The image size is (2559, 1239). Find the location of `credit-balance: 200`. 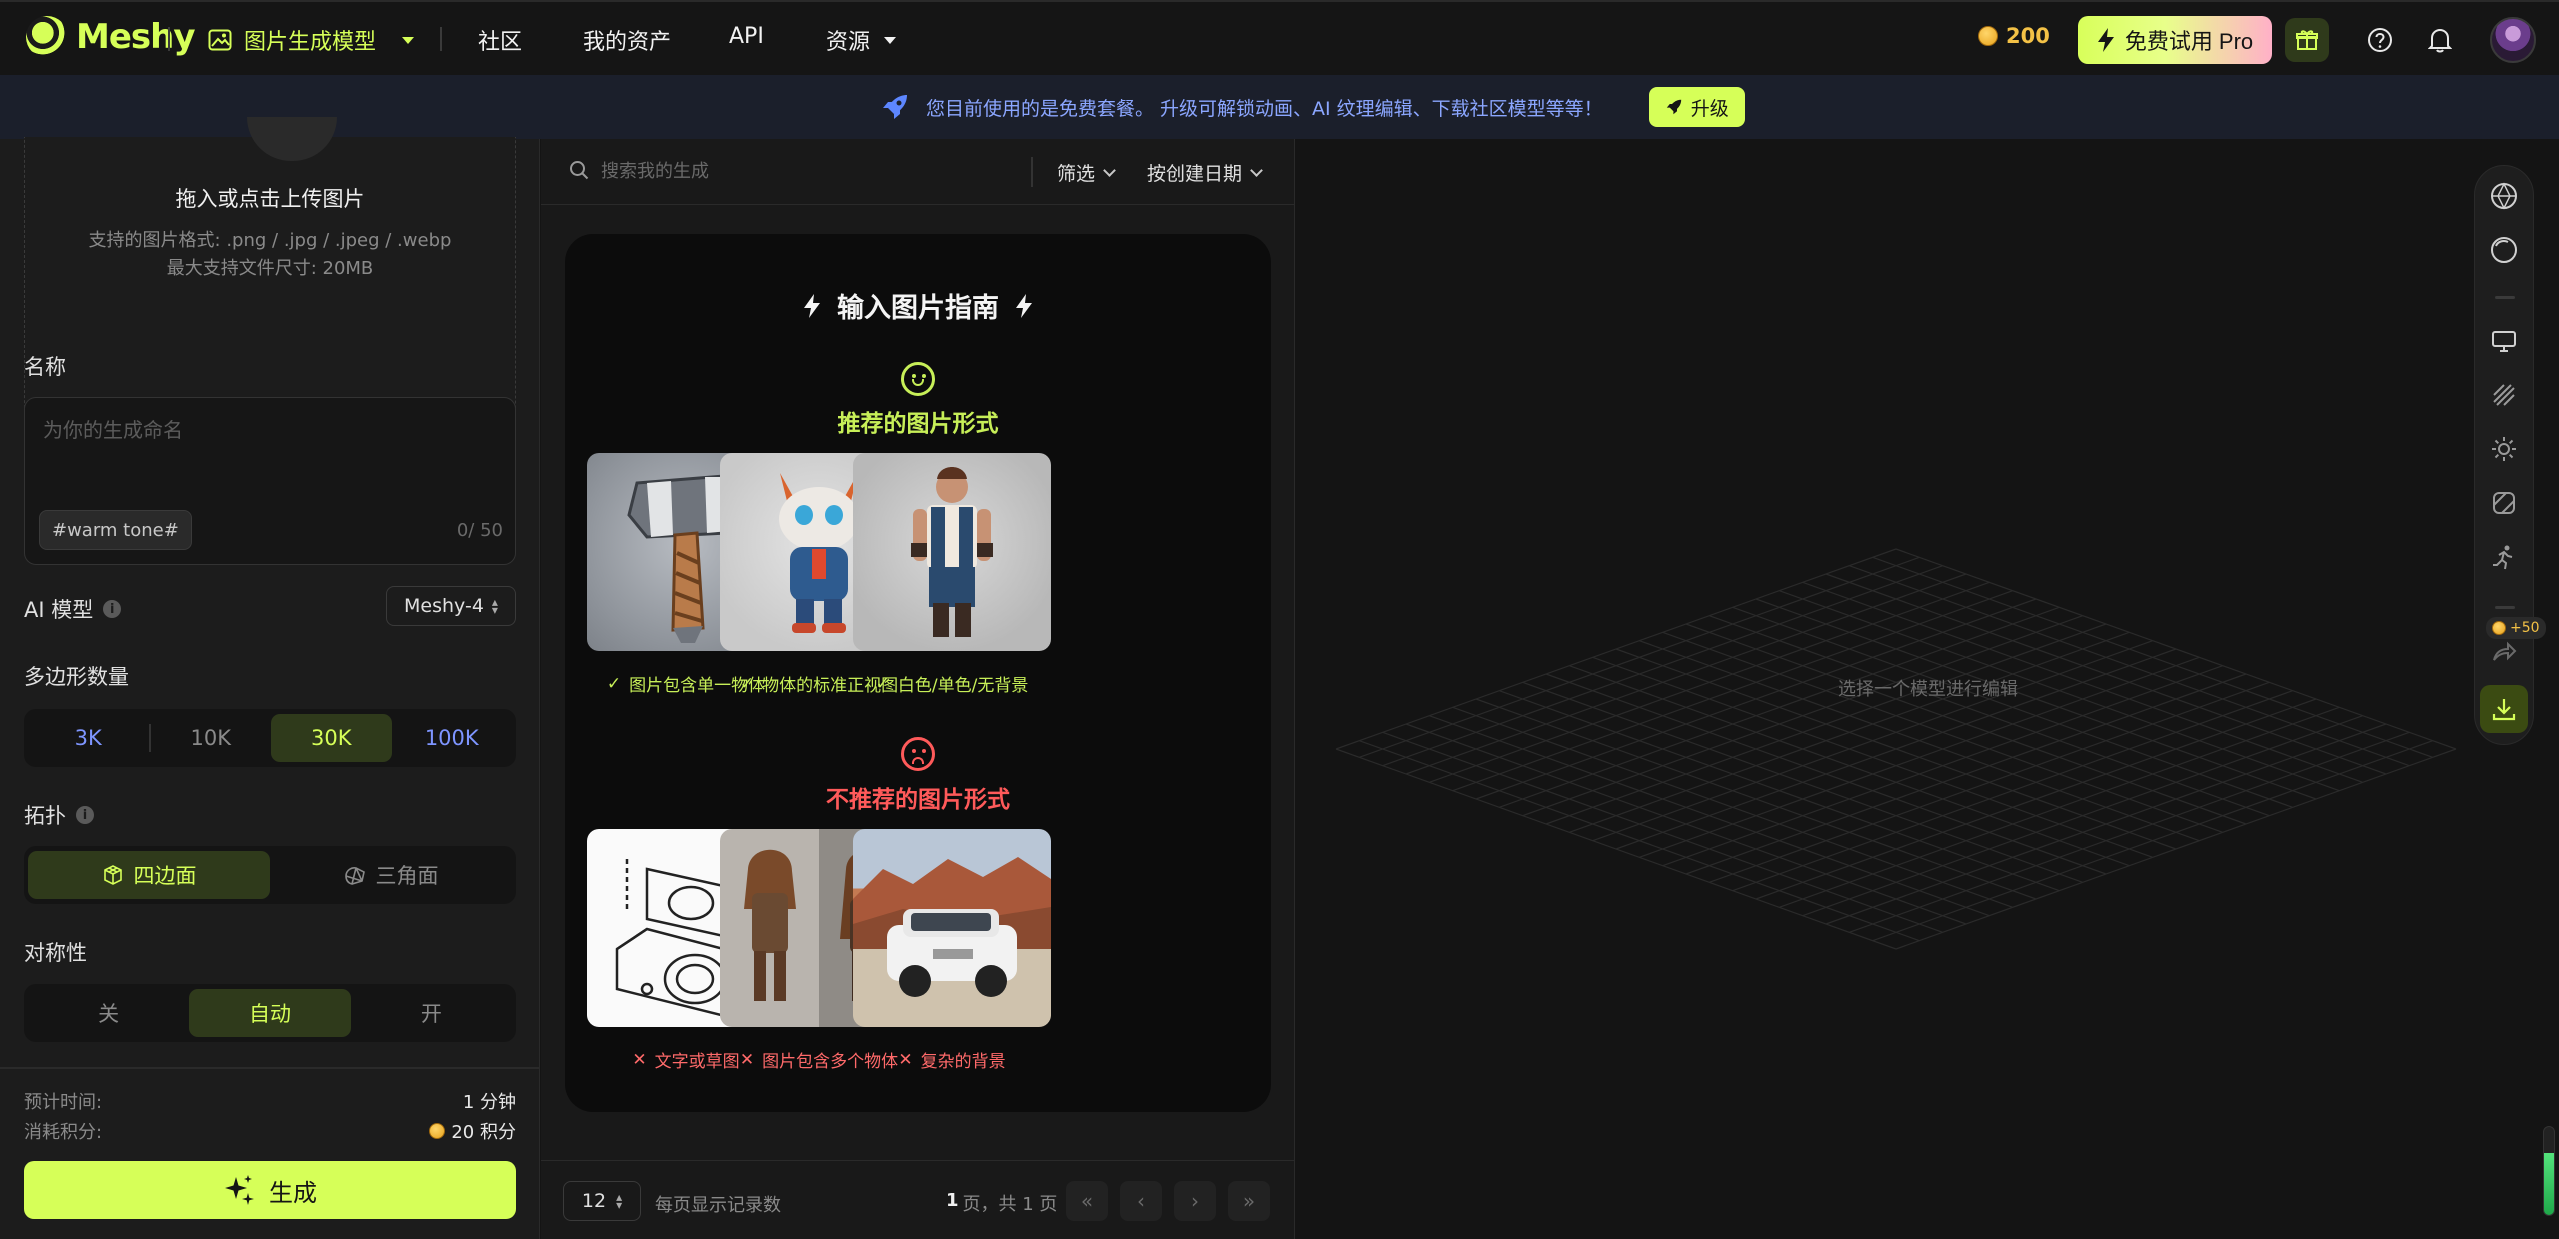

credit-balance: 200 is located at coordinates (2014, 36).